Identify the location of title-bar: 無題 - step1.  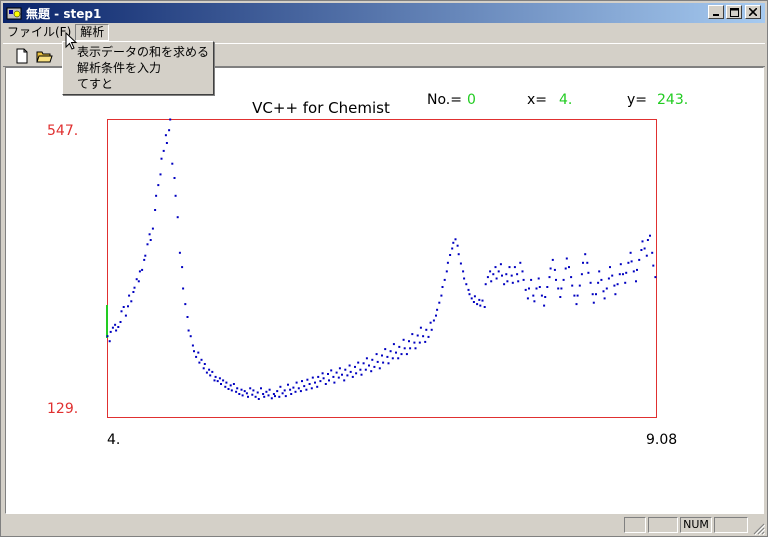
(384, 13).